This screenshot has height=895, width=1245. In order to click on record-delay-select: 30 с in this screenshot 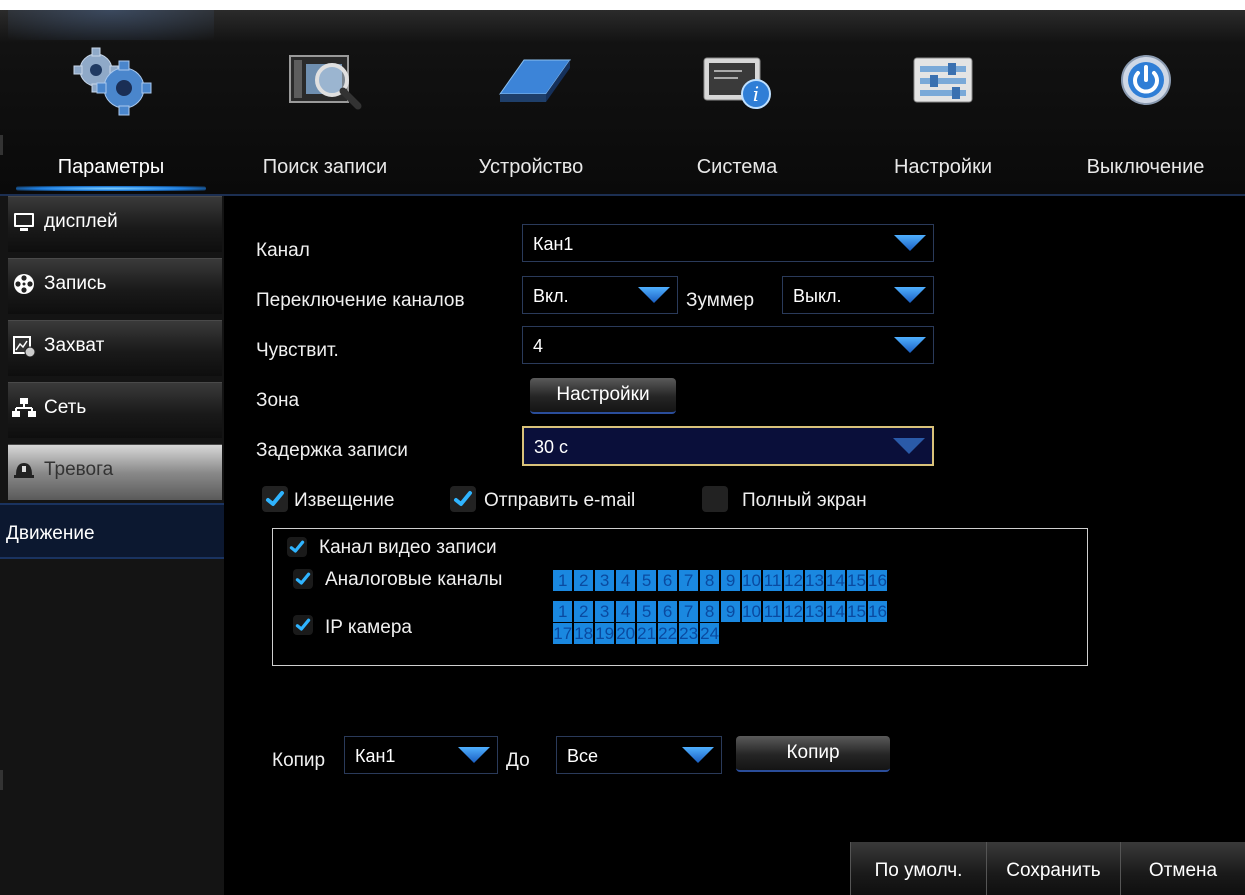, I will do `click(728, 446)`.